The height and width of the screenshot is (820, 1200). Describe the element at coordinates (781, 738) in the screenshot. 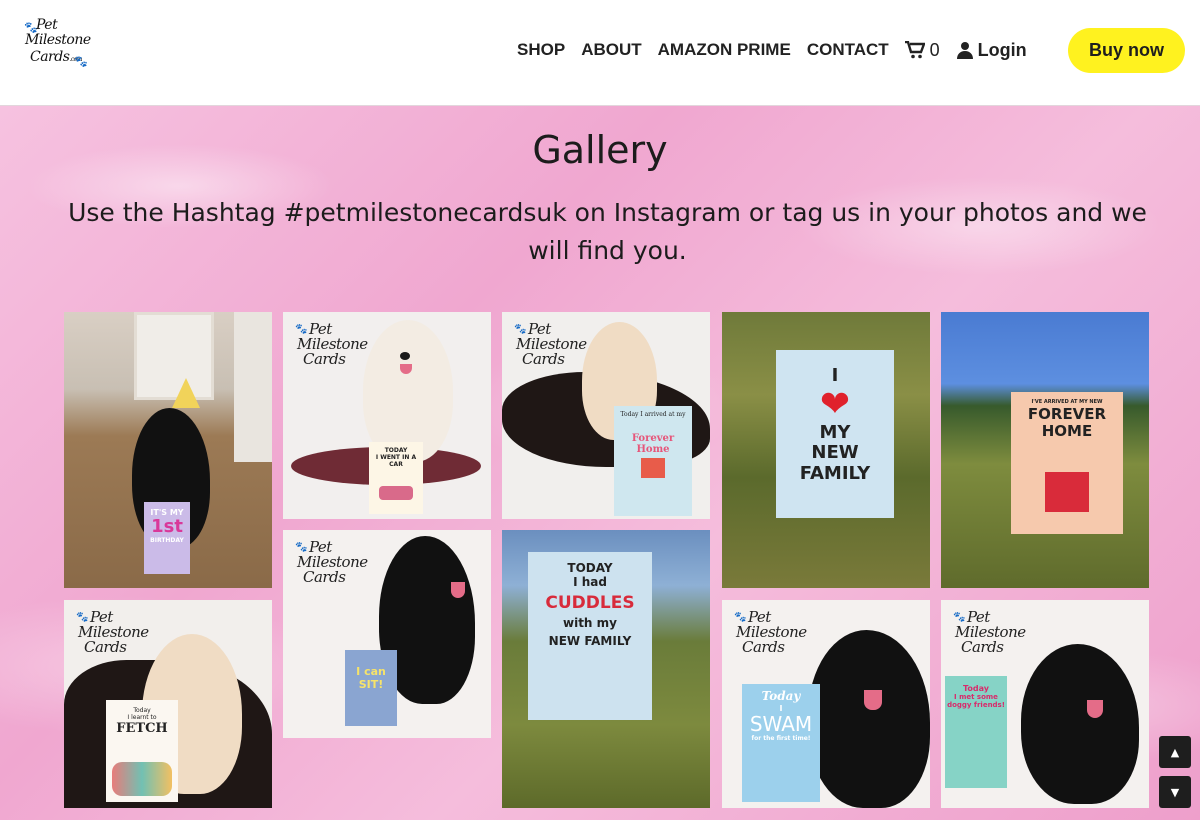

I see `card-text-4: for the first time!` at that location.